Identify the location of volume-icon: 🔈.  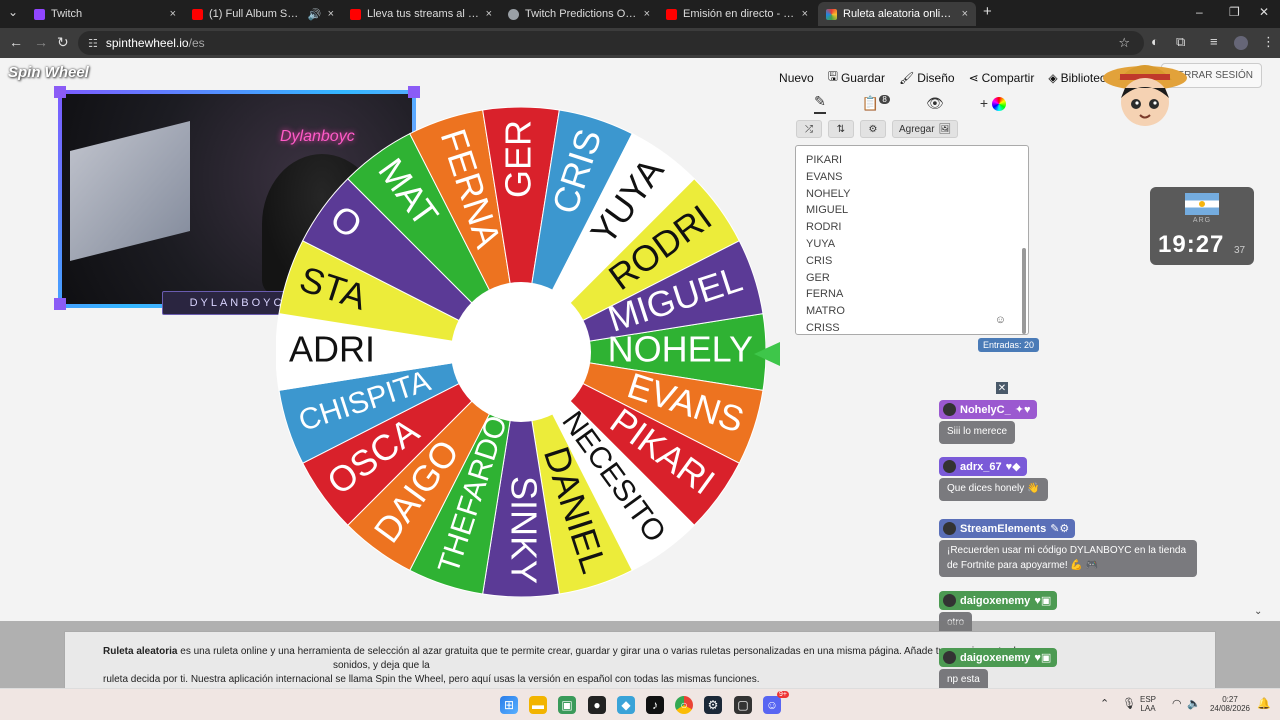
(1194, 703).